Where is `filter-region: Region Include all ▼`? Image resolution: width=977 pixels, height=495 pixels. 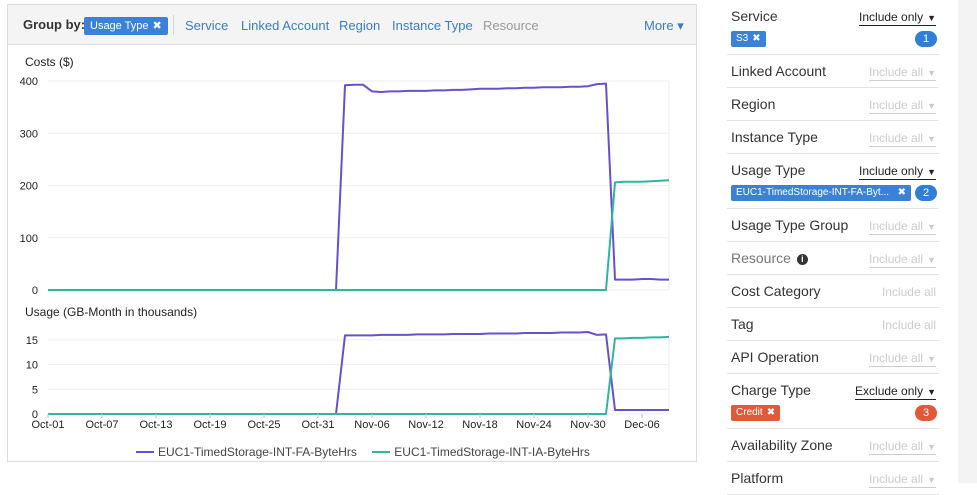 filter-region: Region Include all ▼ is located at coordinates (833, 104).